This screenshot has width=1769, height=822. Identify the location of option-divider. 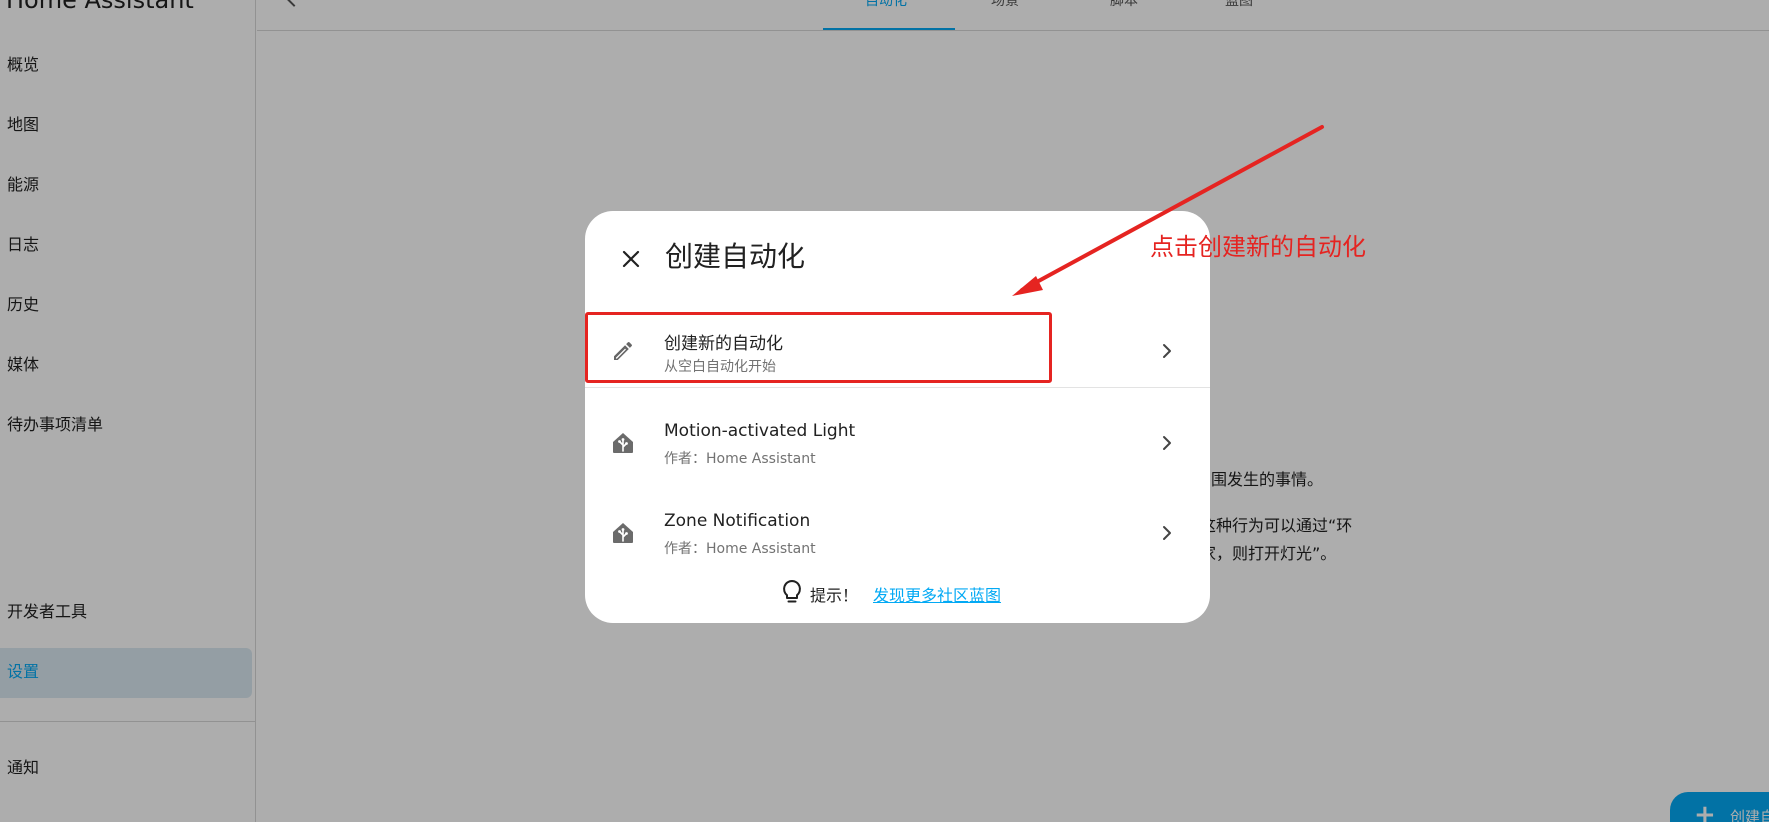
(897, 387).